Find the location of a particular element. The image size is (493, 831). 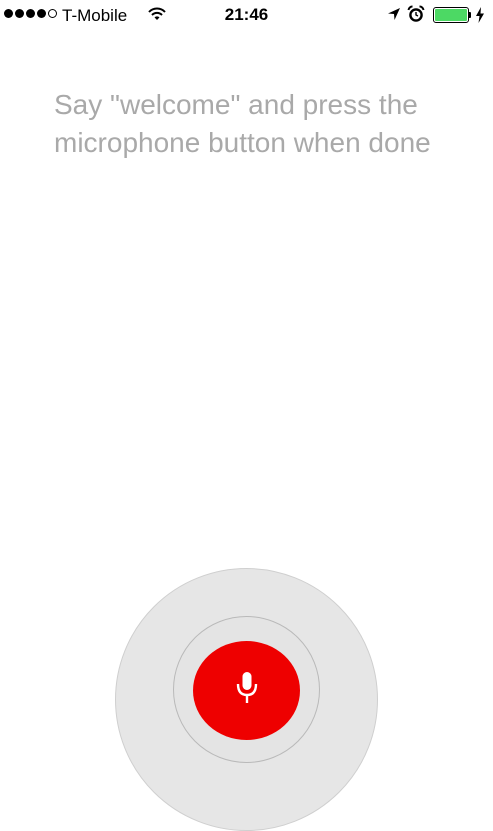

status-bar: T-Mobile 21:46 is located at coordinates (246, 17).